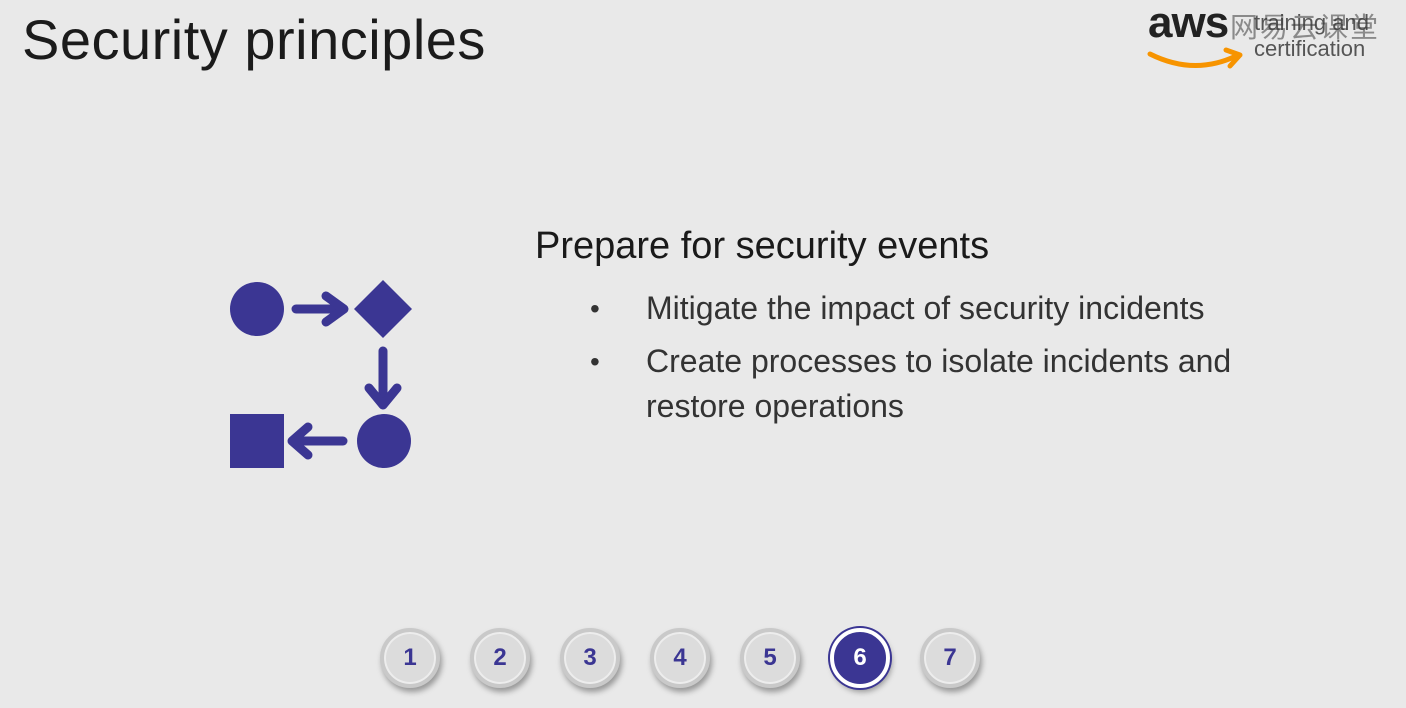 This screenshot has height=708, width=1406. Describe the element at coordinates (257, 309) in the screenshot. I see `flow-circle-start` at that location.